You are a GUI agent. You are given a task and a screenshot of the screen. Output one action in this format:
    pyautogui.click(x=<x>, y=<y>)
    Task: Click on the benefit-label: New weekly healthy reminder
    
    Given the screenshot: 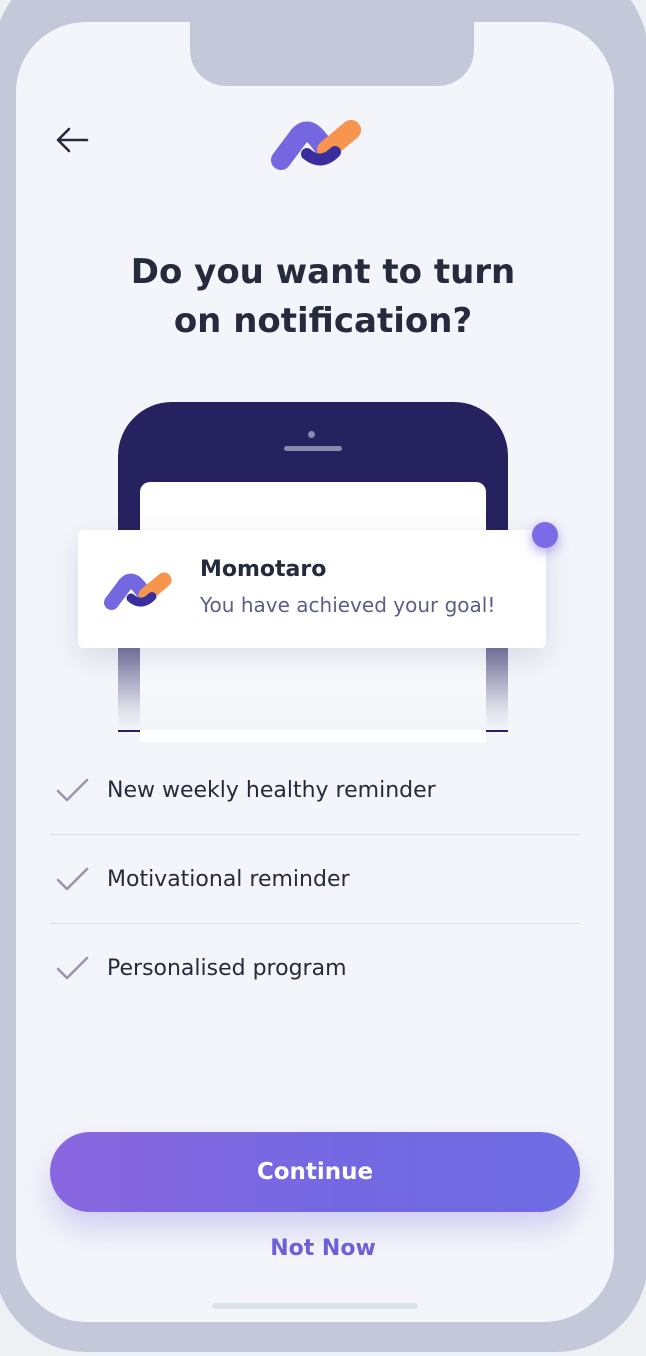 What is the action you would take?
    pyautogui.click(x=271, y=790)
    